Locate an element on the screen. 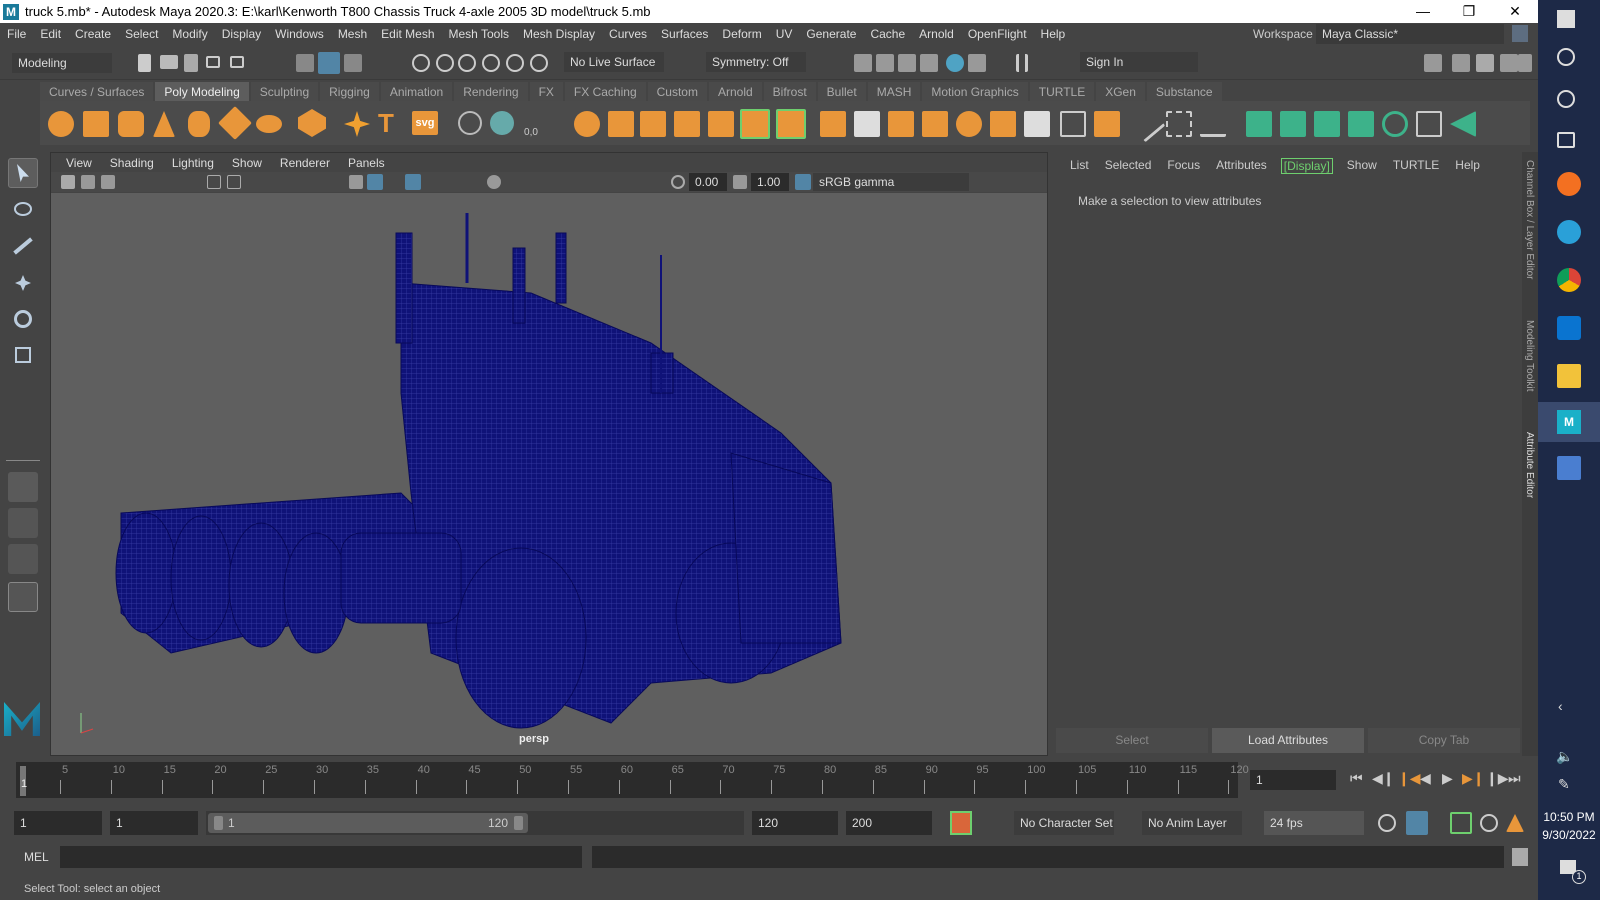 Image resolution: width=1600 pixels, height=900 pixels. ipr-render-icon is located at coordinates (907, 63).